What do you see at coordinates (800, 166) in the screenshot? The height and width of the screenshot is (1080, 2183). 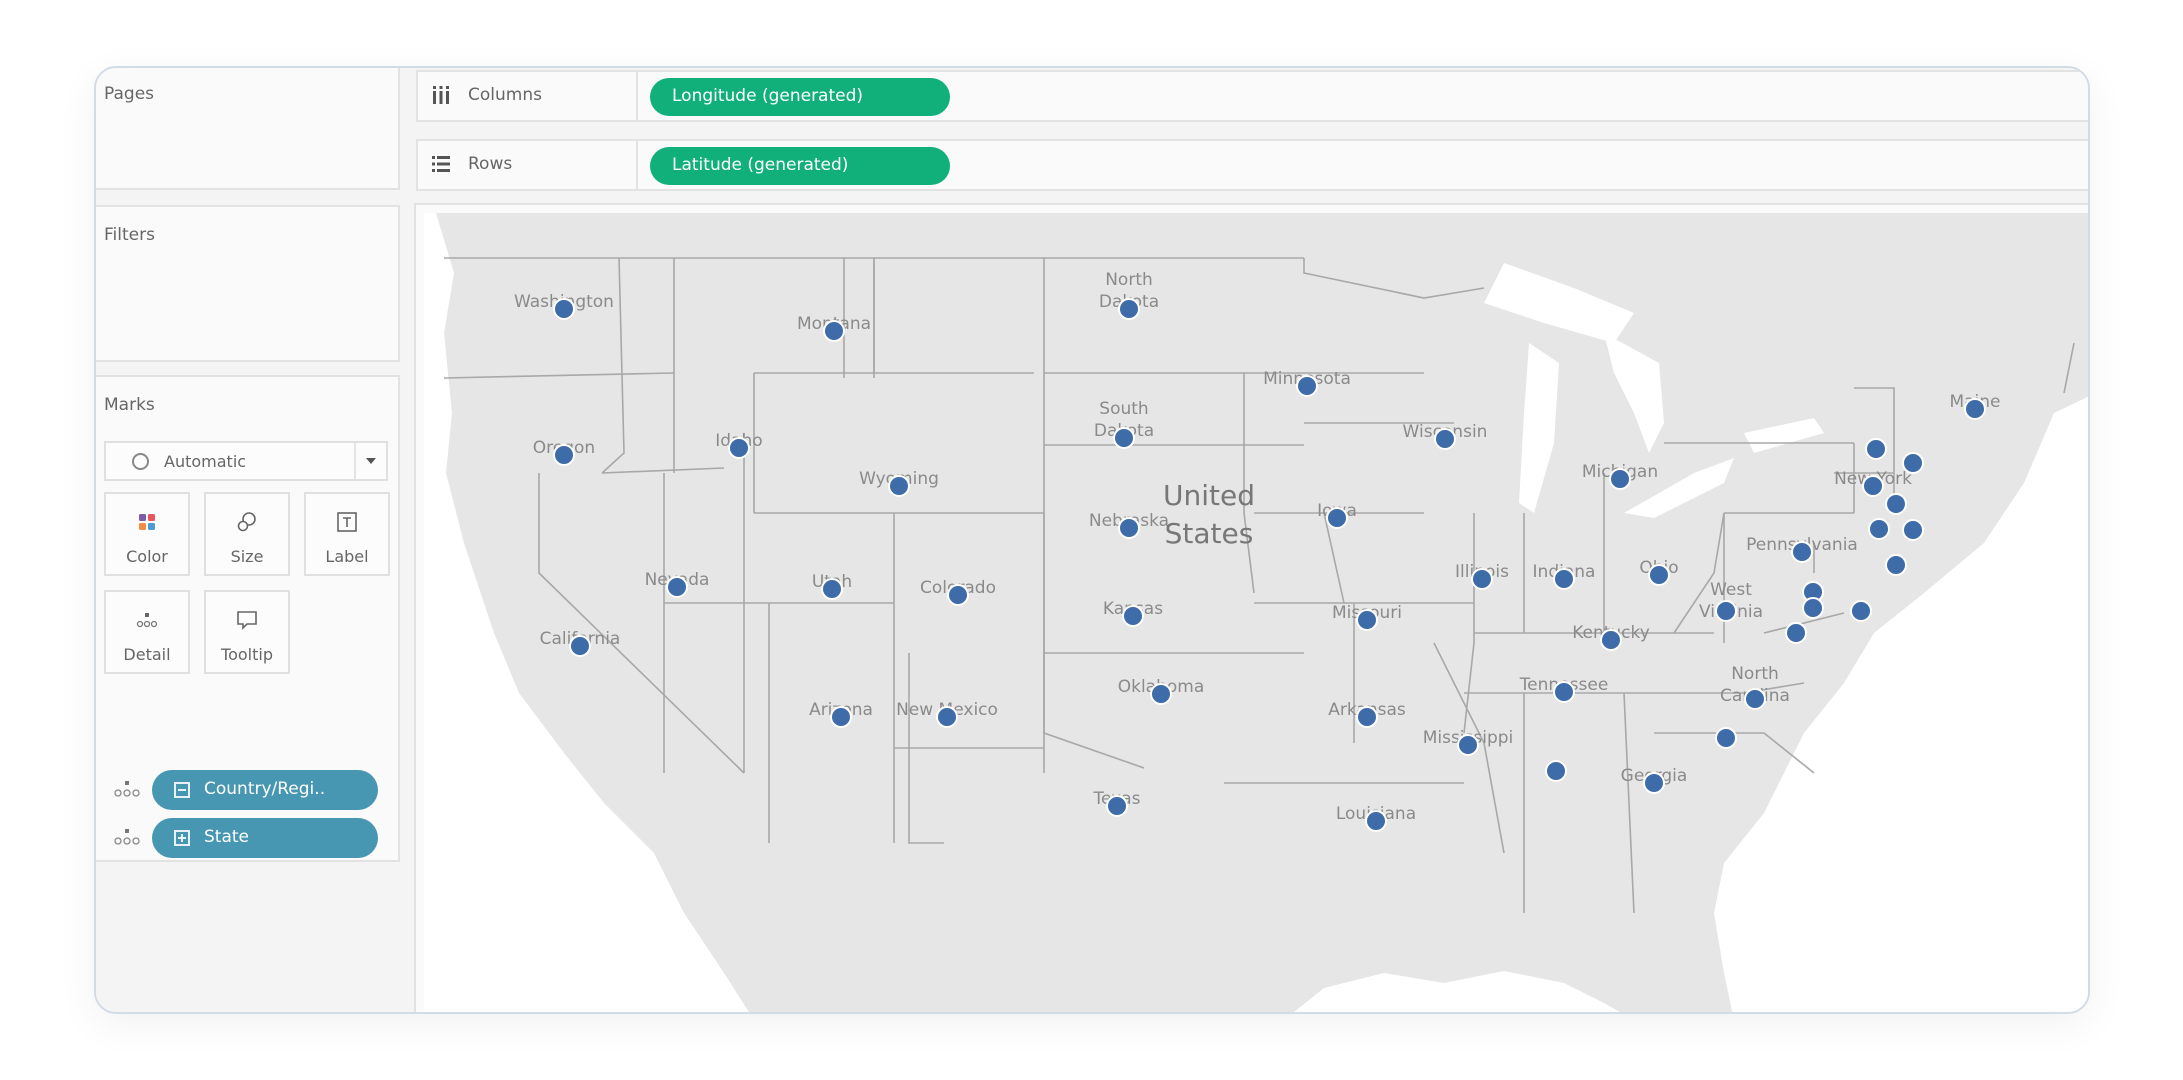 I see `latitude-pill: Latitude (generated)` at bounding box center [800, 166].